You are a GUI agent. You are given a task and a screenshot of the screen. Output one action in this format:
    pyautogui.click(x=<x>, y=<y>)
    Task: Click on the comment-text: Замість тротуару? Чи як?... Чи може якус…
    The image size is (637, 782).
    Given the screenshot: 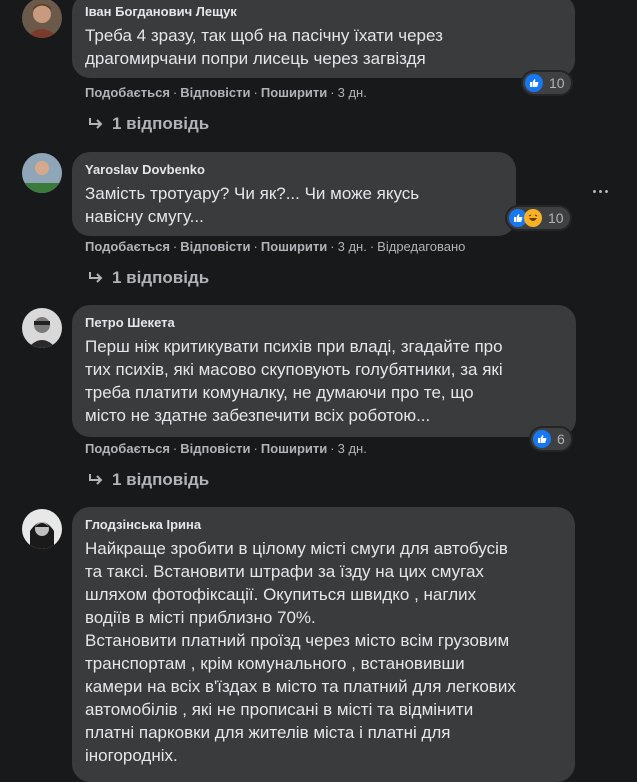 What is the action you would take?
    pyautogui.click(x=252, y=205)
    